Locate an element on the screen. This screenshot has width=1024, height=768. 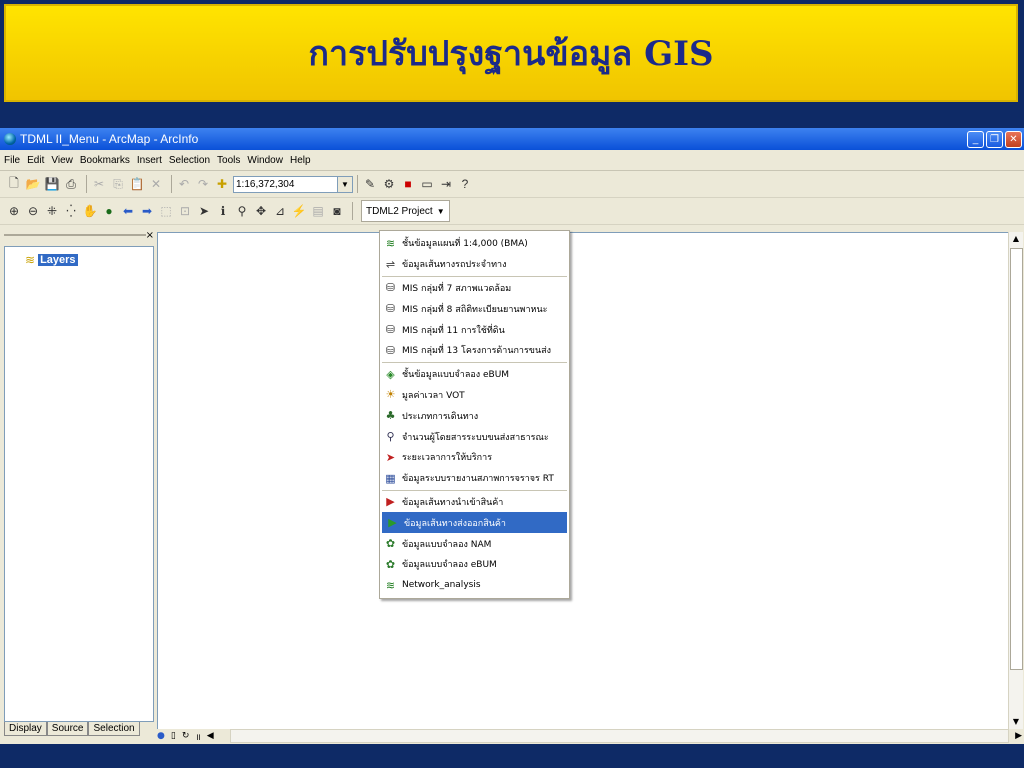
fixed-zoom-in-icon: ⁜ is located at coordinates (52, 211).